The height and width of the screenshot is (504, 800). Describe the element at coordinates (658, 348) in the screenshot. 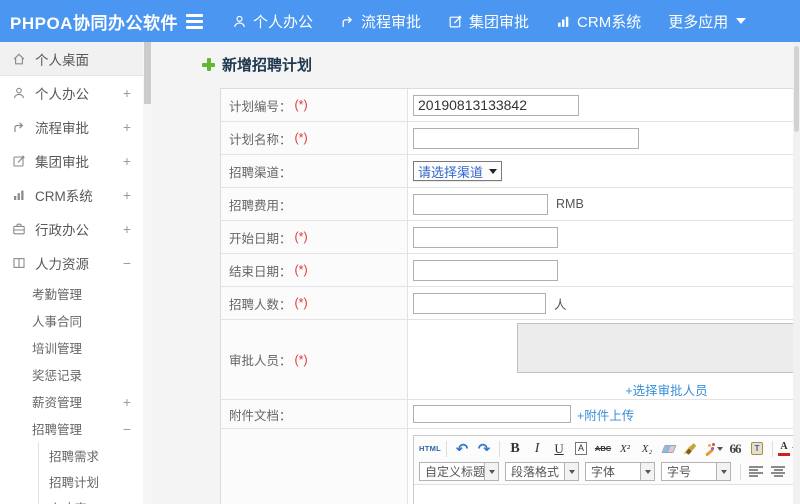

I see `approvers-textarea` at that location.